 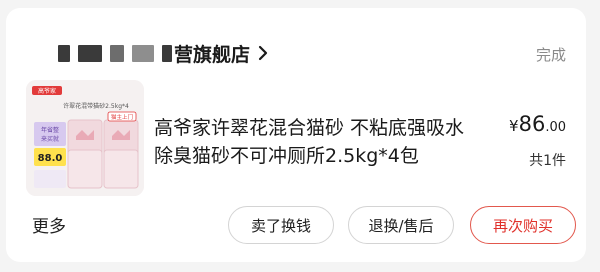 I want to click on price-currency: ¥, so click(x=514, y=126).